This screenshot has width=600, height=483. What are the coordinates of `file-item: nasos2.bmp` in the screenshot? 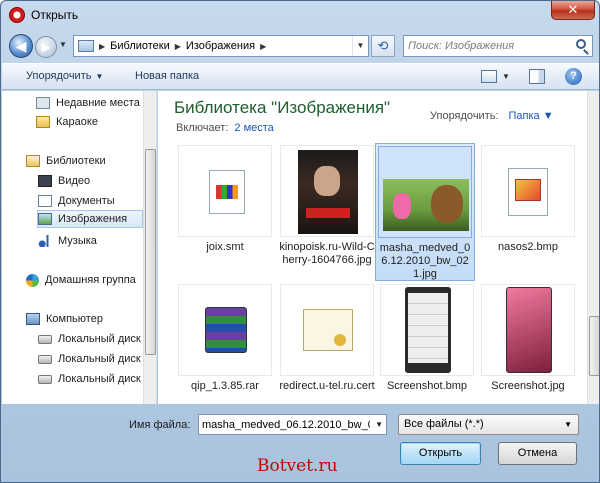 It's located at (528, 199).